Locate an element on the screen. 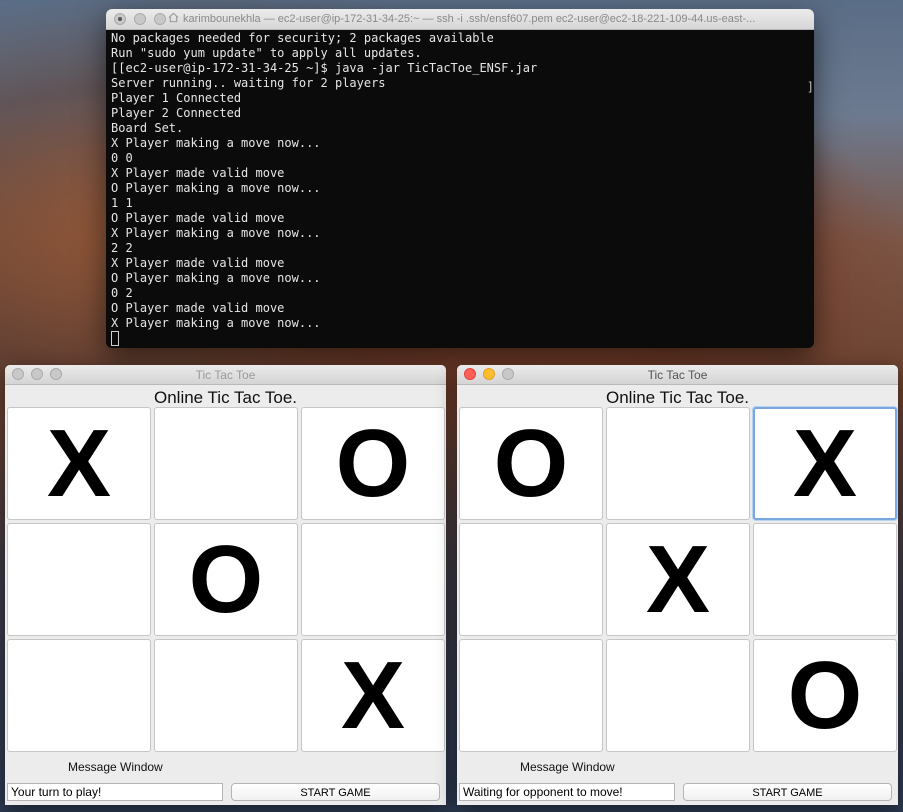 This screenshot has height=812, width=903. board-cell-0-0: X is located at coordinates (79, 463).